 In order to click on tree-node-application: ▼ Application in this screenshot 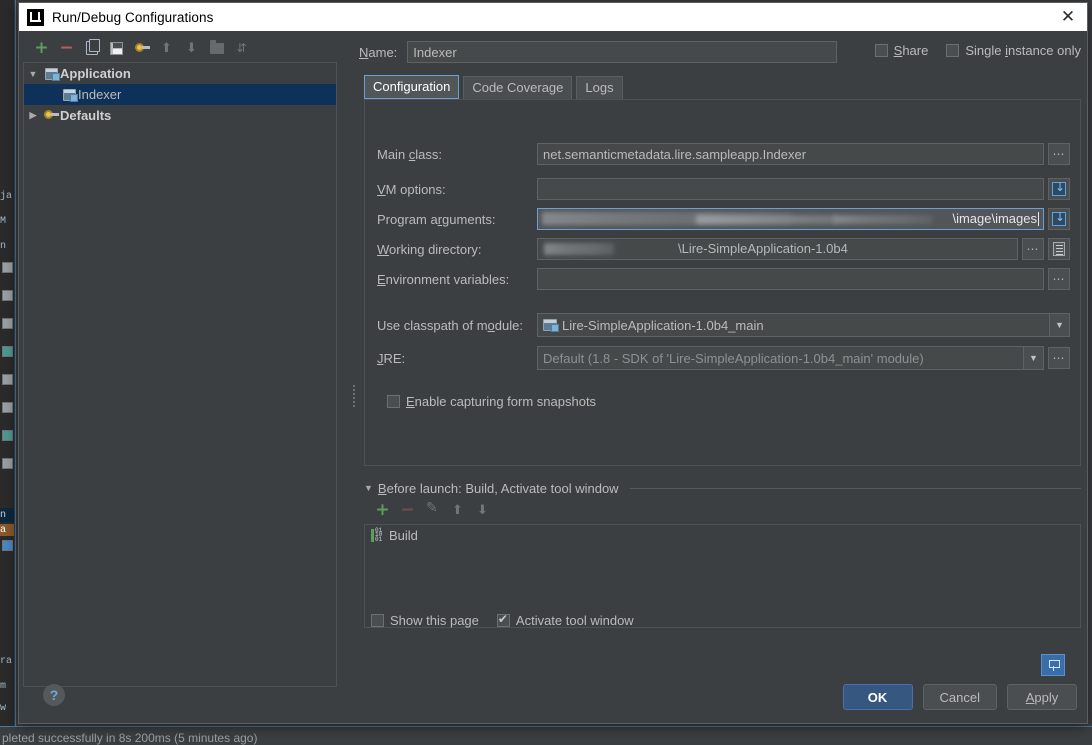, I will do `click(180, 73)`.